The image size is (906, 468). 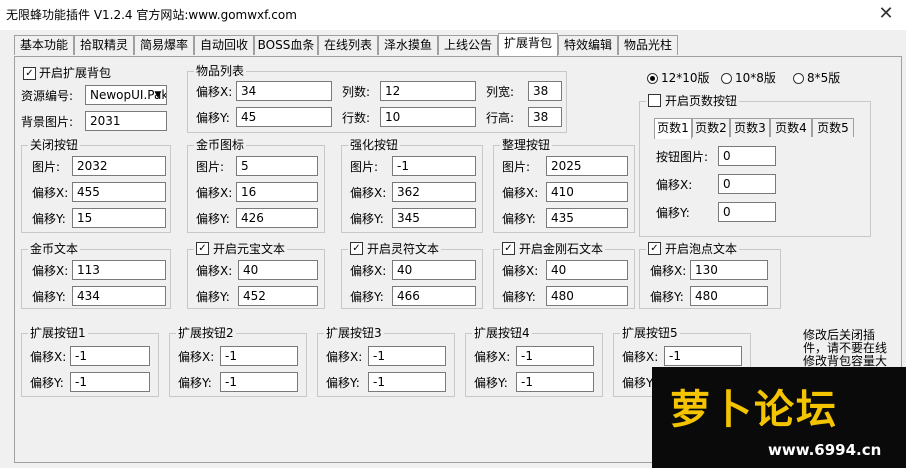 I want to click on enhance-y-input: 345, so click(x=434, y=218).